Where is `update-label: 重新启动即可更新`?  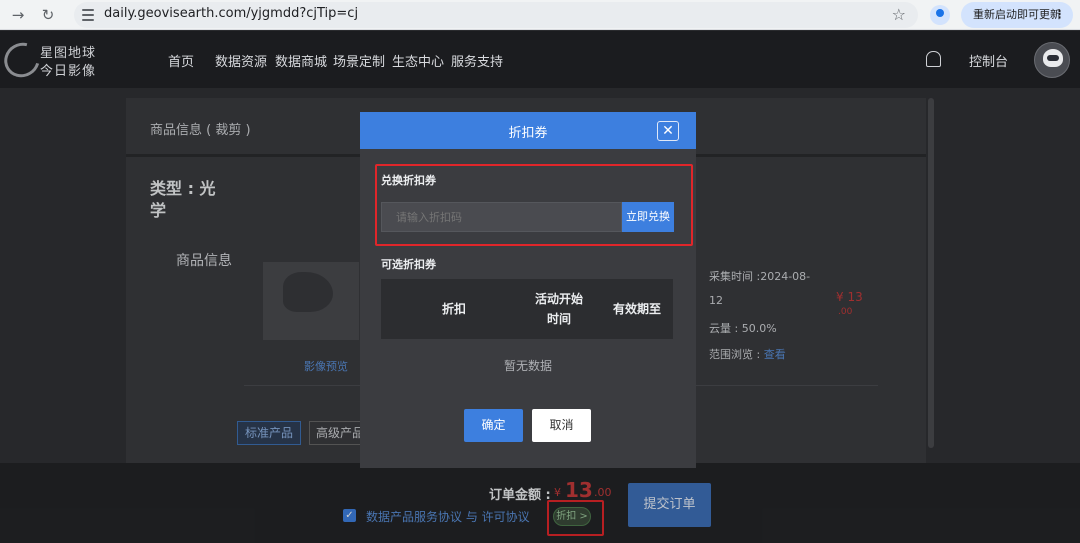 update-label: 重新启动即可更新 is located at coordinates (1017, 14).